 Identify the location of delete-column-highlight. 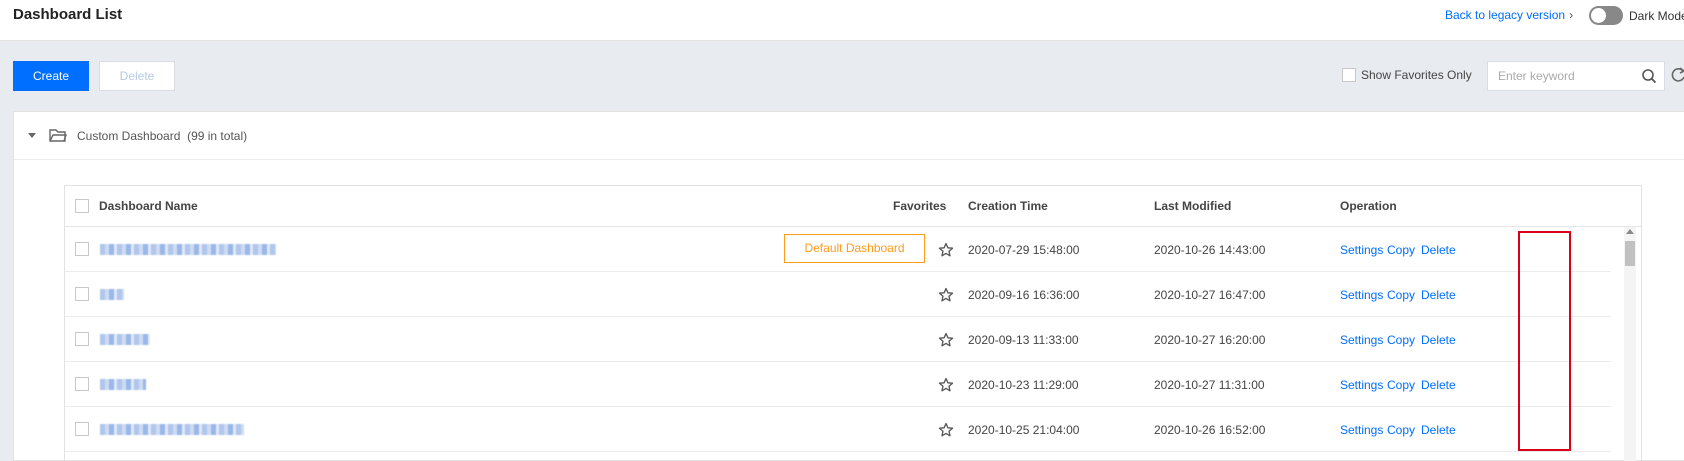
(1544, 341).